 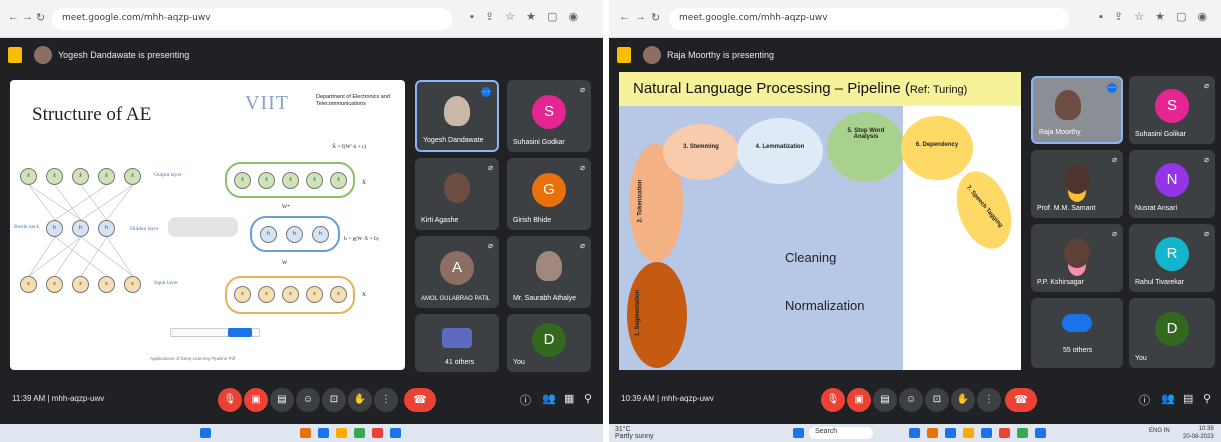 I want to click on participant-tile: N ⌀ Nusrat Ansari, so click(x=1172, y=184).